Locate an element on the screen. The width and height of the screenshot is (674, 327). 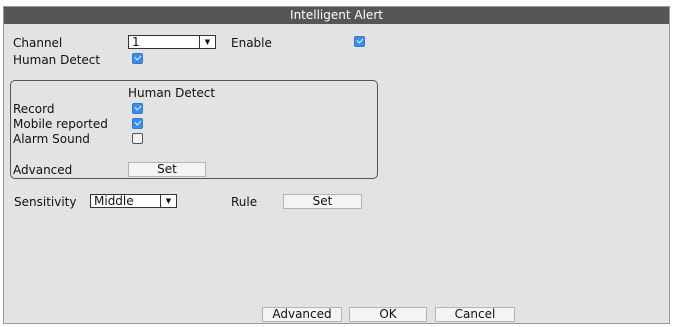
enable-label: Enable is located at coordinates (251, 43).